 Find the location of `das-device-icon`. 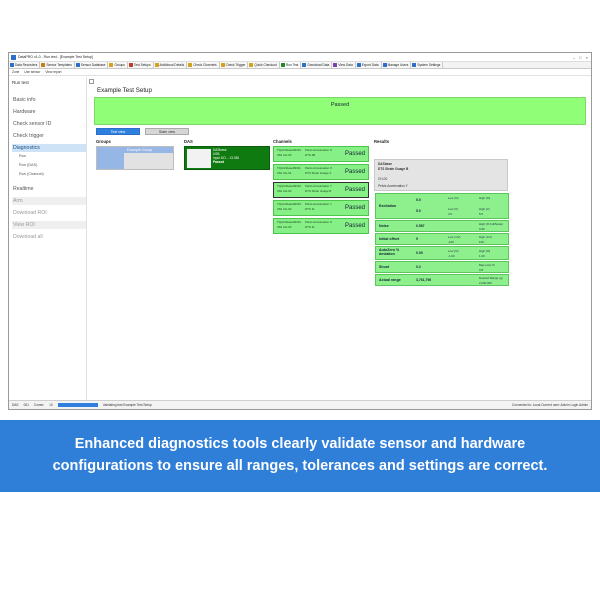

das-device-icon is located at coordinates (199, 158).